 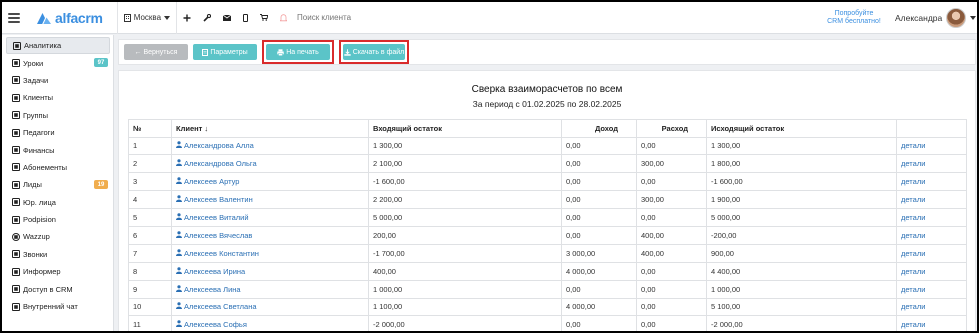 What do you see at coordinates (211, 181) in the screenshot?
I see `client-link: Алексеев Артур` at bounding box center [211, 181].